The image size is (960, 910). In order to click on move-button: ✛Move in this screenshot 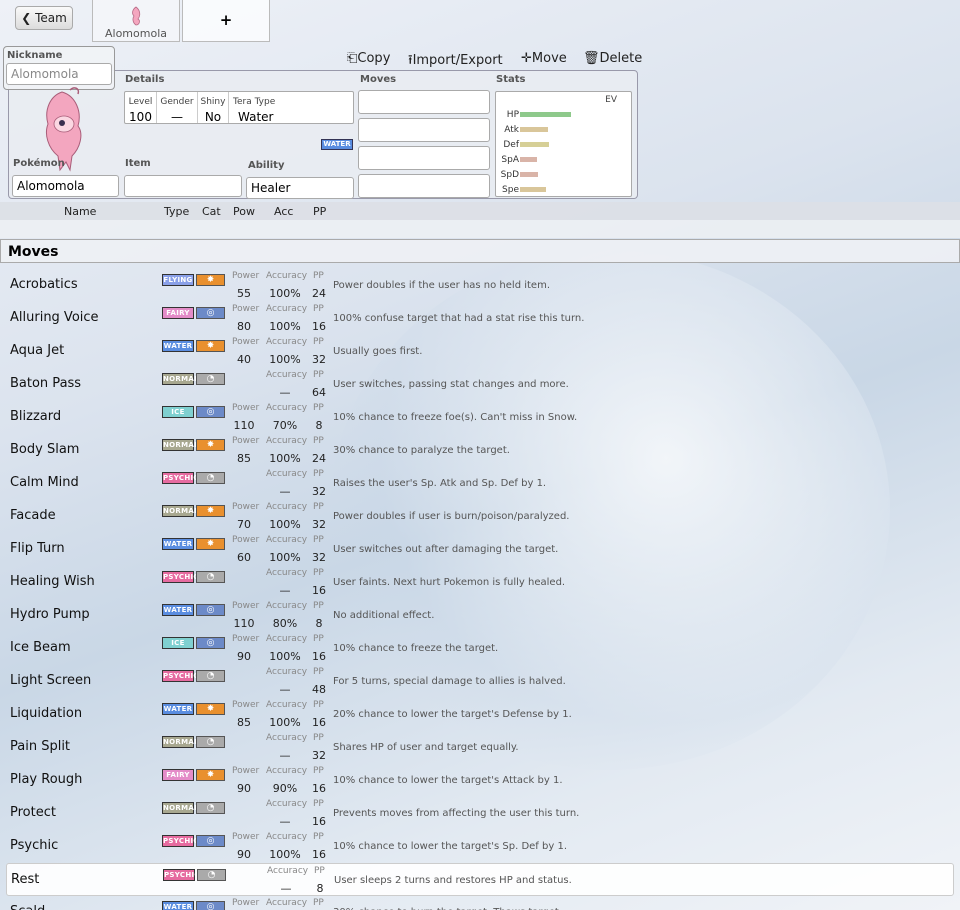, I will do `click(544, 58)`.